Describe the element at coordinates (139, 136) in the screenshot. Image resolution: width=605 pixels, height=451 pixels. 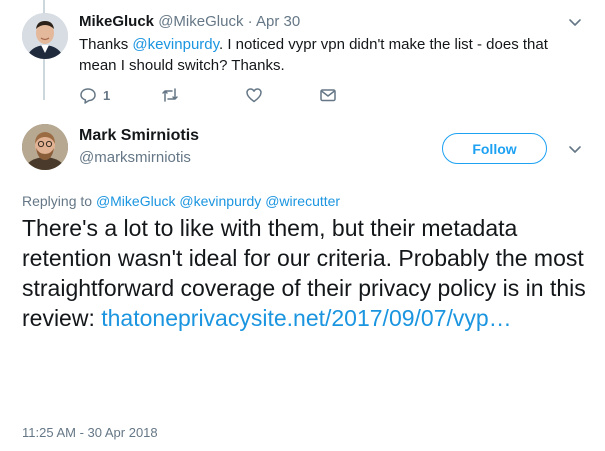
I see `author-name: Mark Smirniotis` at that location.